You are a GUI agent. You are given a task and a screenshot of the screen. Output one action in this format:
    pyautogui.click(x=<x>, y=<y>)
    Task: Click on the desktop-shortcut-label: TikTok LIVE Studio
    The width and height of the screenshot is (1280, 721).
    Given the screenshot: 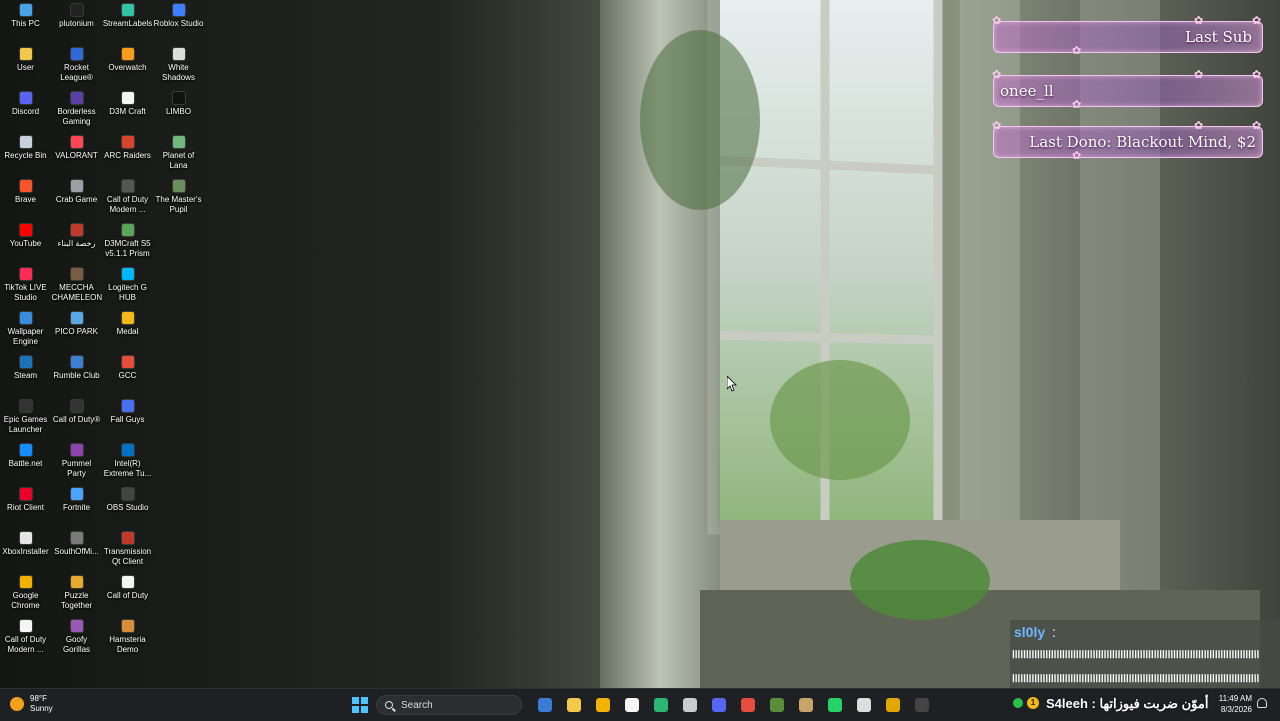 What is the action you would take?
    pyautogui.click(x=25, y=292)
    